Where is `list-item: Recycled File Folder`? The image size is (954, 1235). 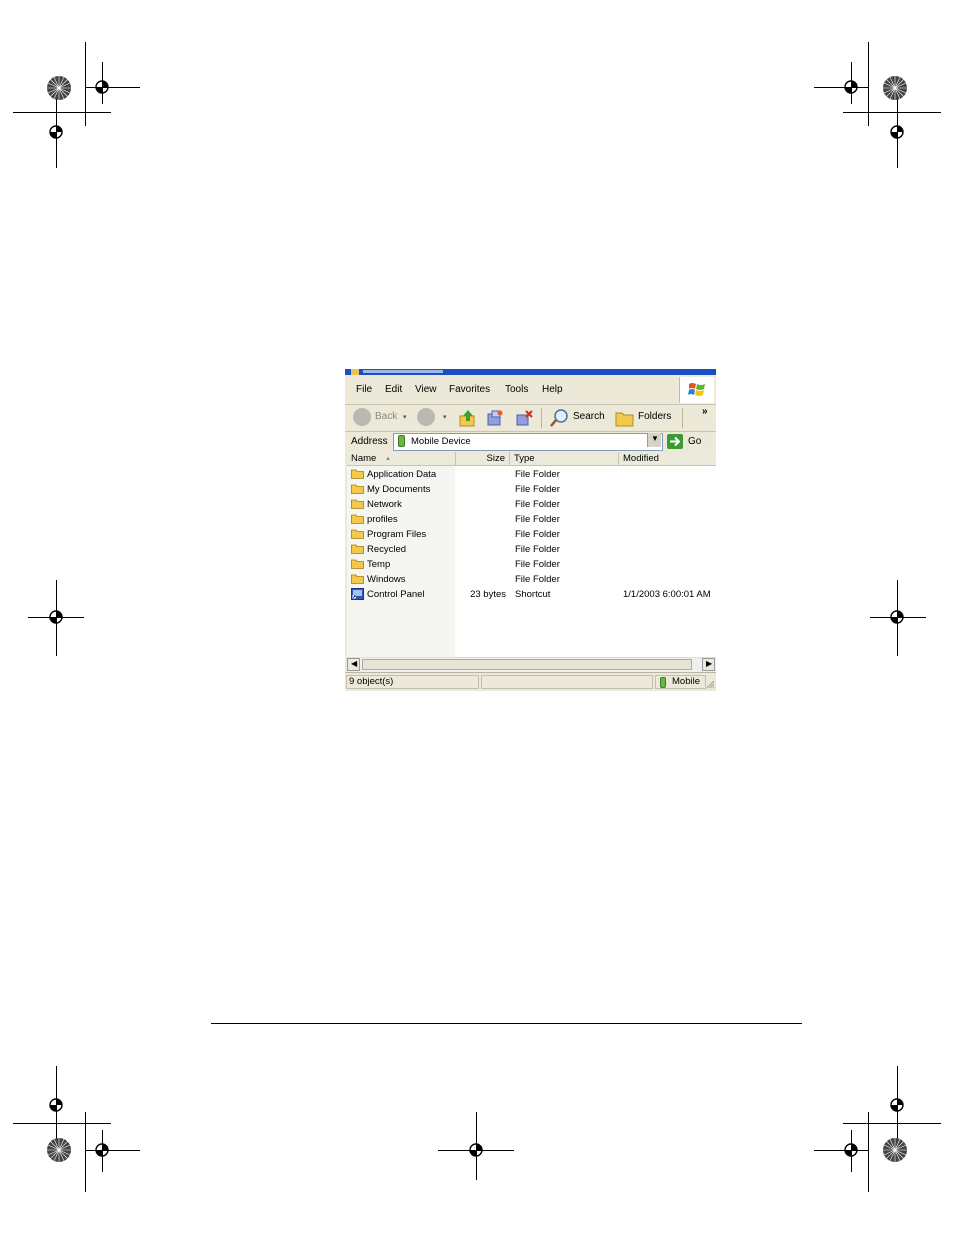
list-item: Recycled File Folder is located at coordinates (531, 549).